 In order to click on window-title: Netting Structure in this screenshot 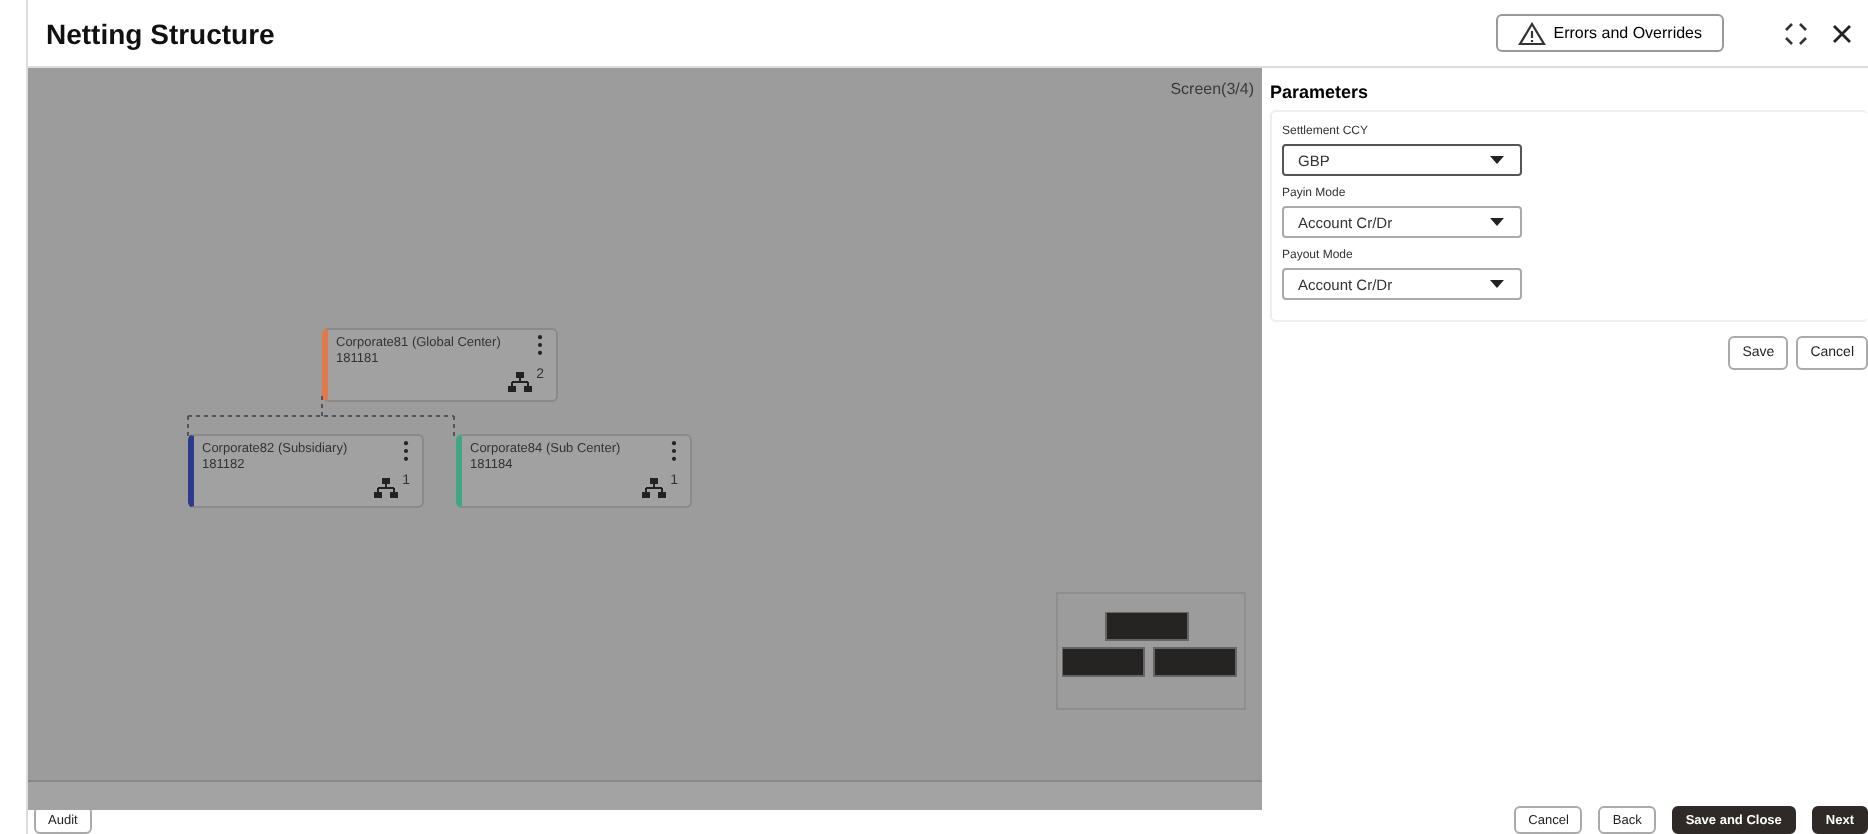, I will do `click(160, 33)`.